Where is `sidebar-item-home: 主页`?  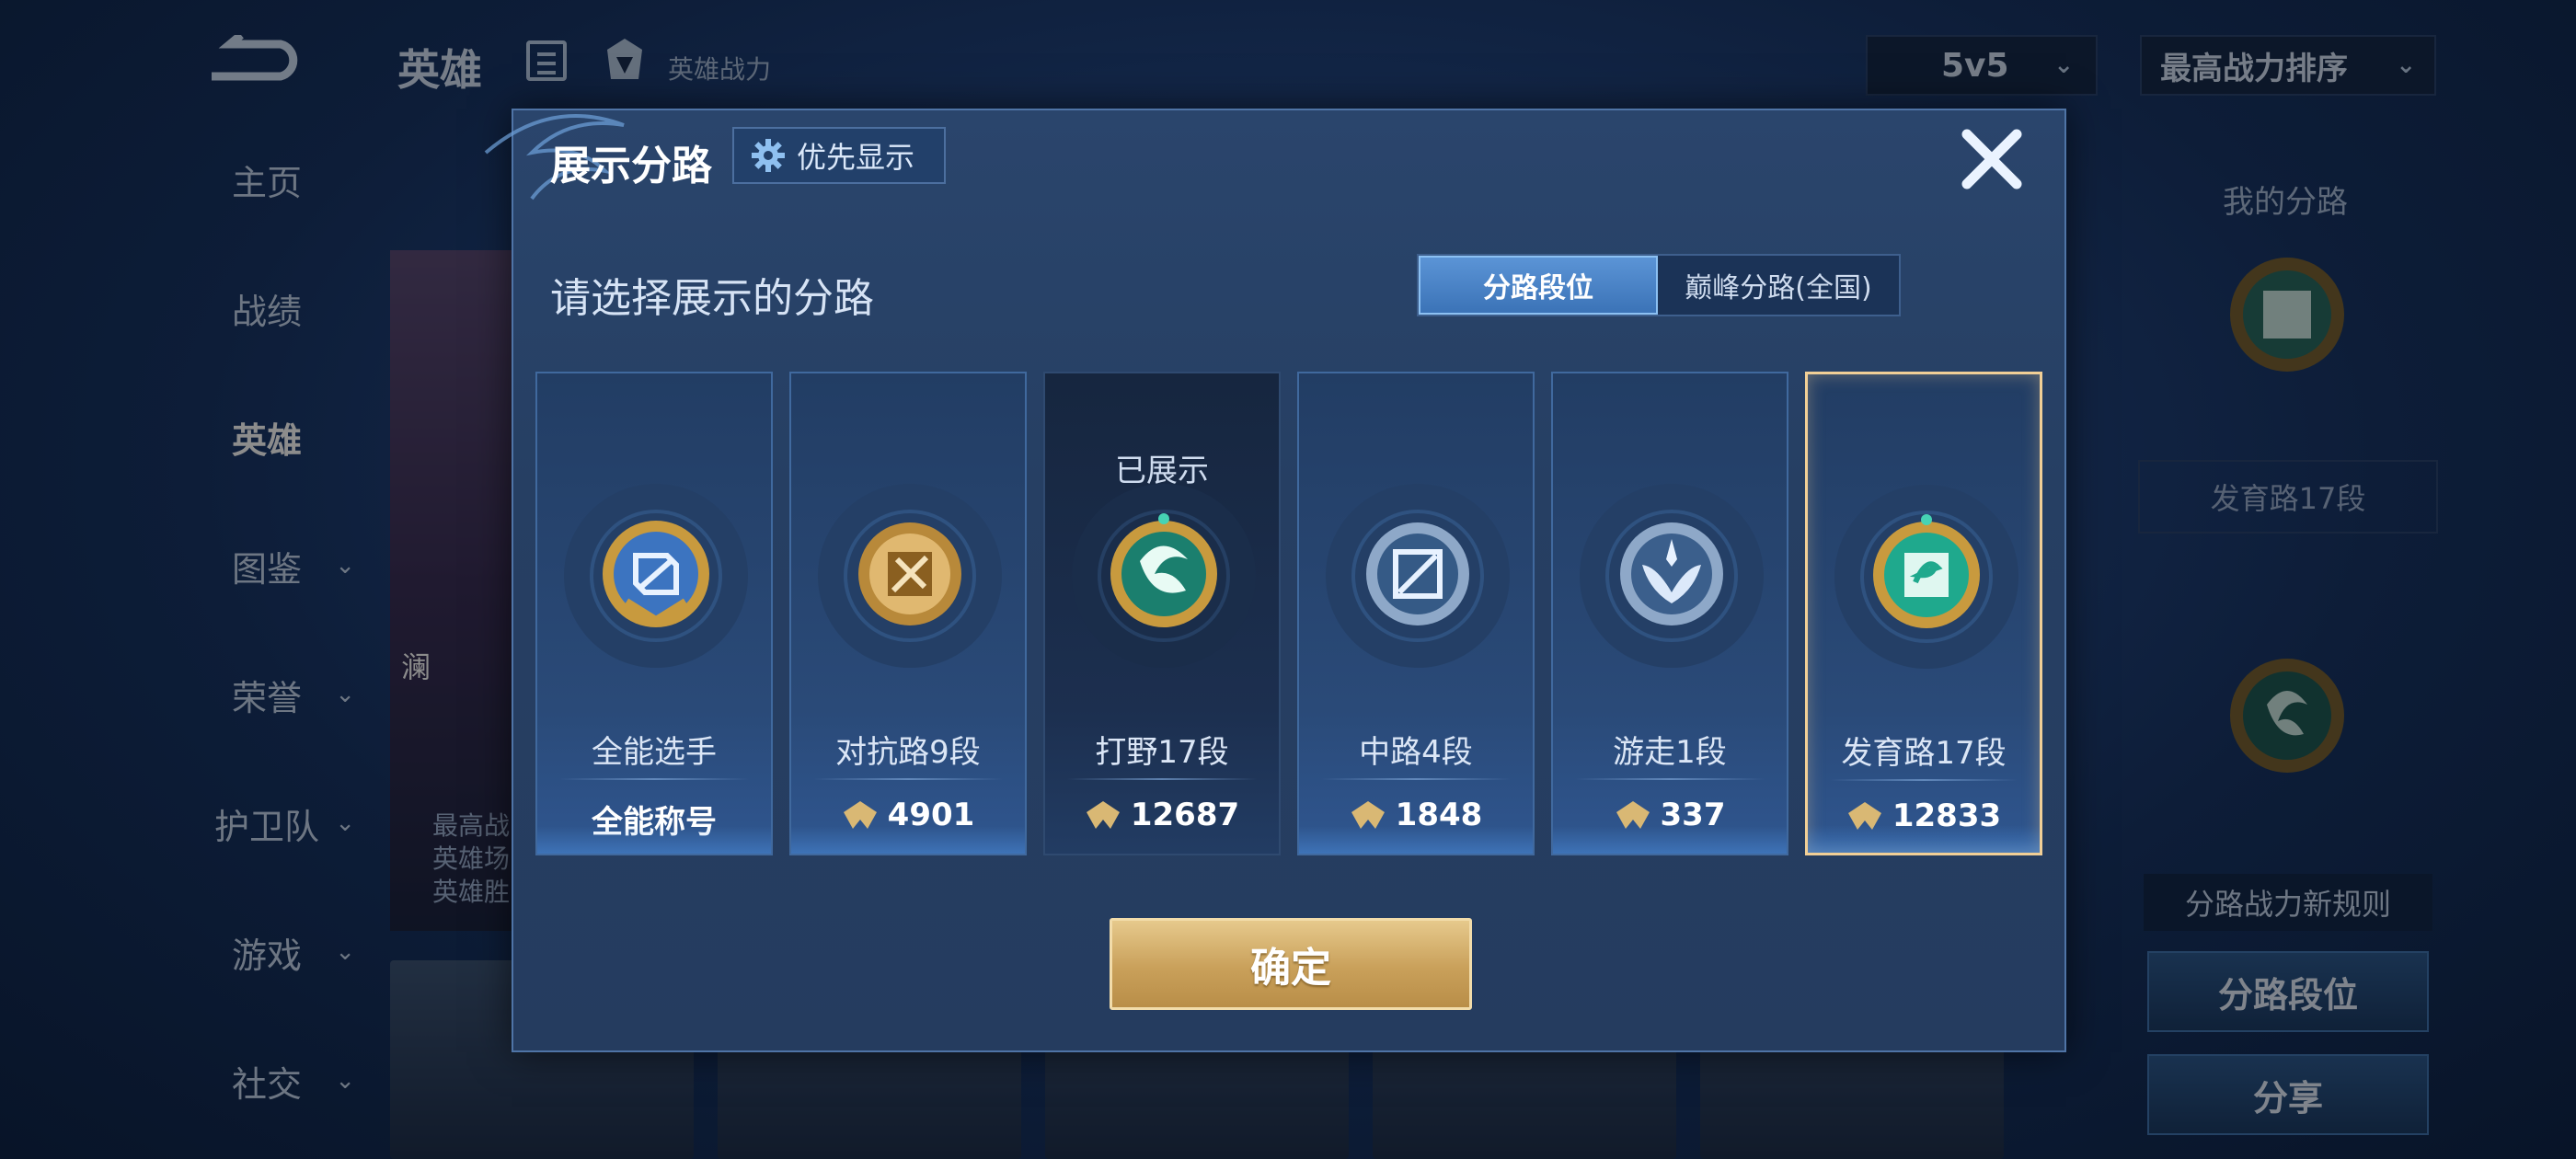 sidebar-item-home: 主页 is located at coordinates (267, 179).